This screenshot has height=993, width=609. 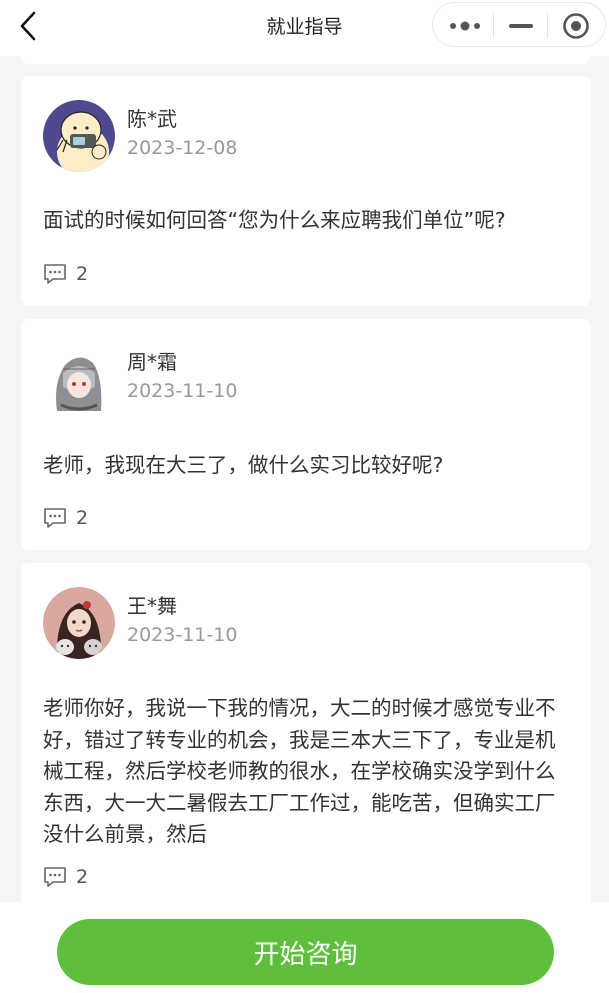 What do you see at coordinates (243, 465) in the screenshot?
I see `post-content: 老师，我现在大三了，做什么实习比较好呢?` at bounding box center [243, 465].